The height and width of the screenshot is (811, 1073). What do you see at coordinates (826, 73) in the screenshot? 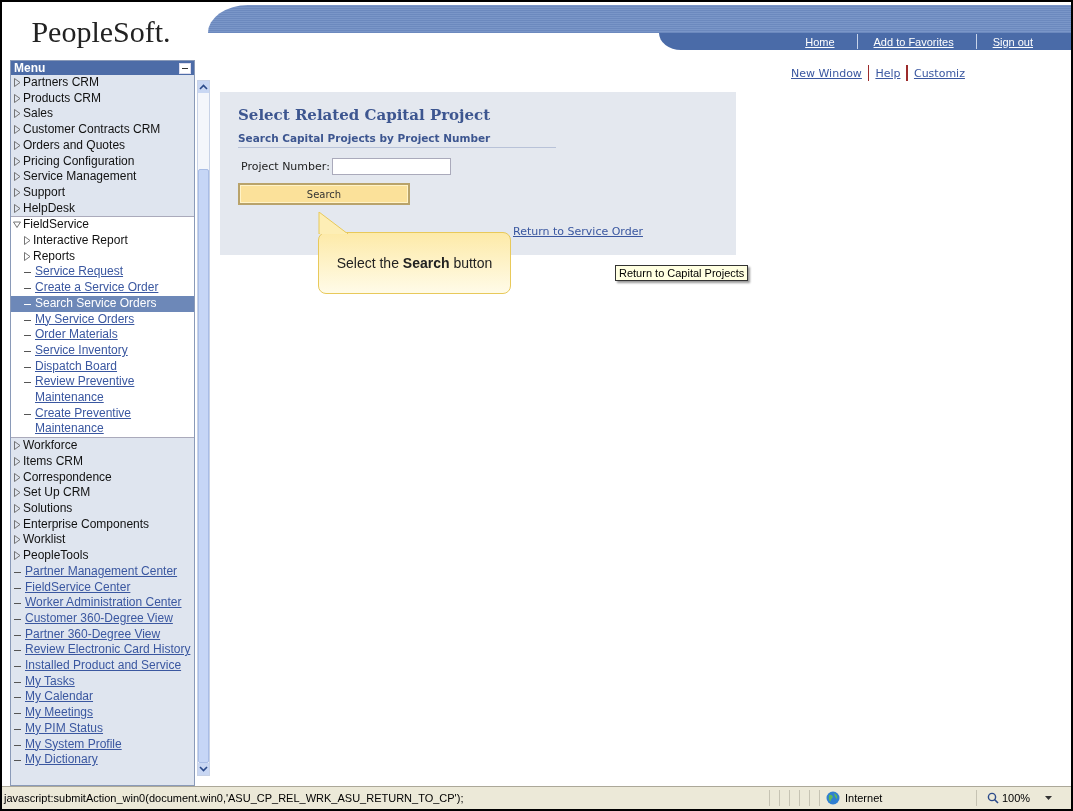
I see `page-link: New Window` at bounding box center [826, 73].